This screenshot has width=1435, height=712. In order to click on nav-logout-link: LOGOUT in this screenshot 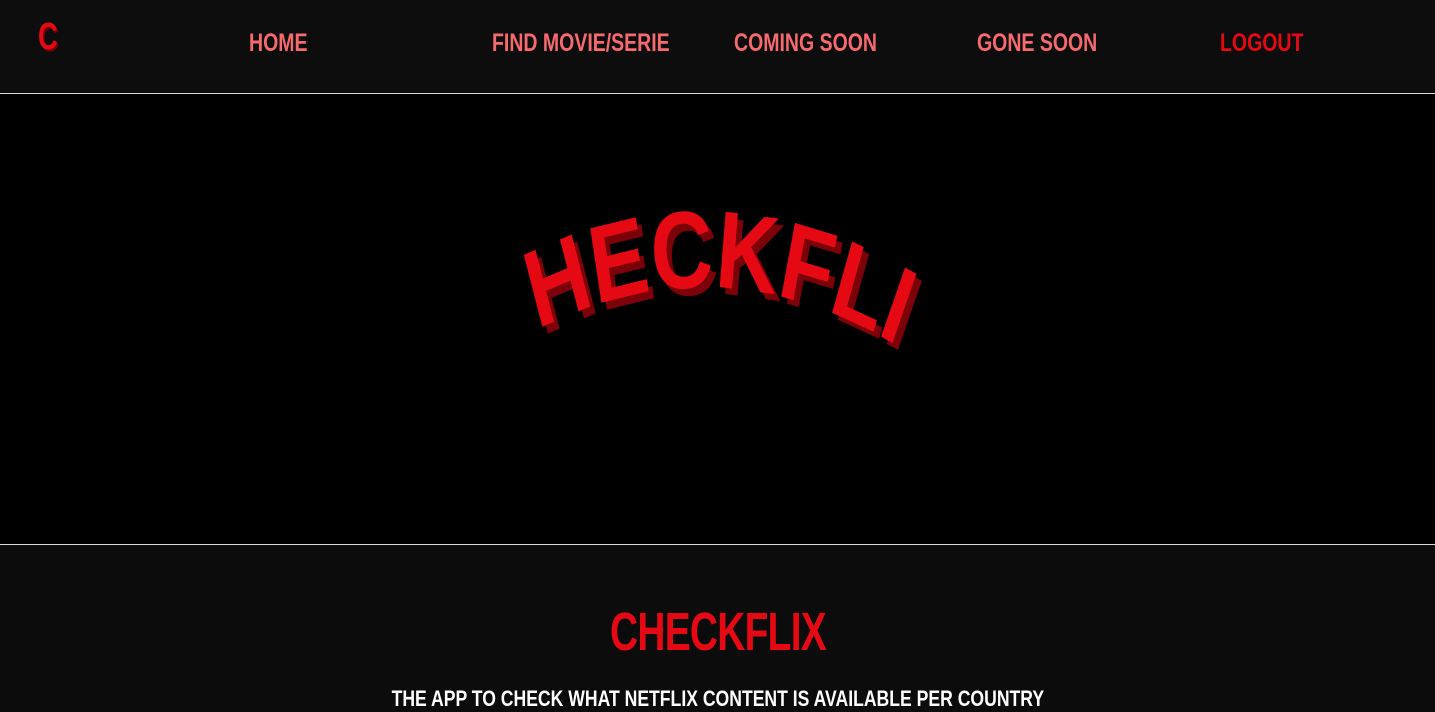, I will do `click(1261, 43)`.